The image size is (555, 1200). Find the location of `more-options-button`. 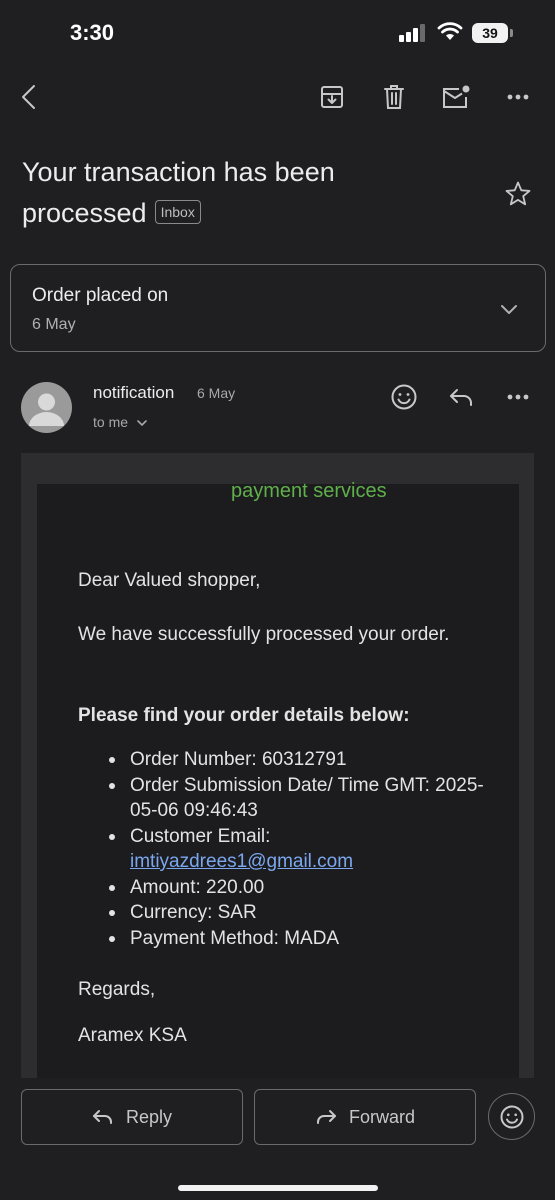

more-options-button is located at coordinates (518, 97).